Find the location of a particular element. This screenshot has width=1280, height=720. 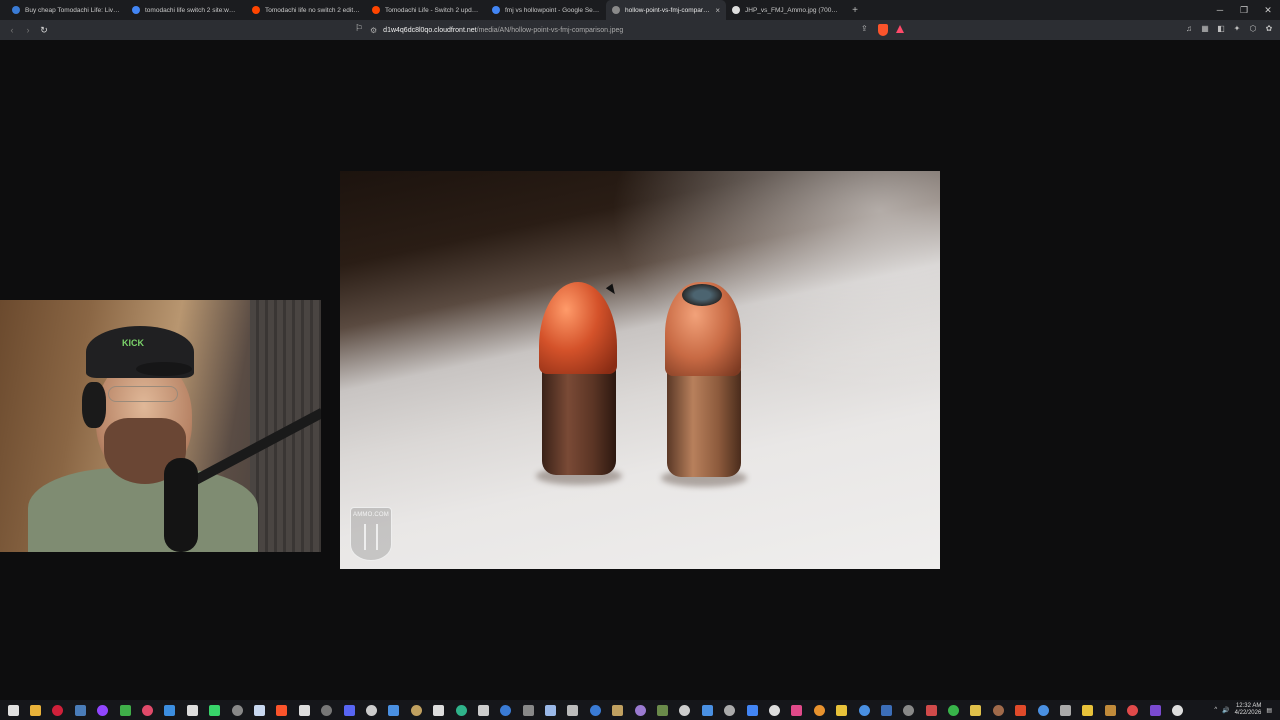

back-button: ‹ is located at coordinates (12, 30).